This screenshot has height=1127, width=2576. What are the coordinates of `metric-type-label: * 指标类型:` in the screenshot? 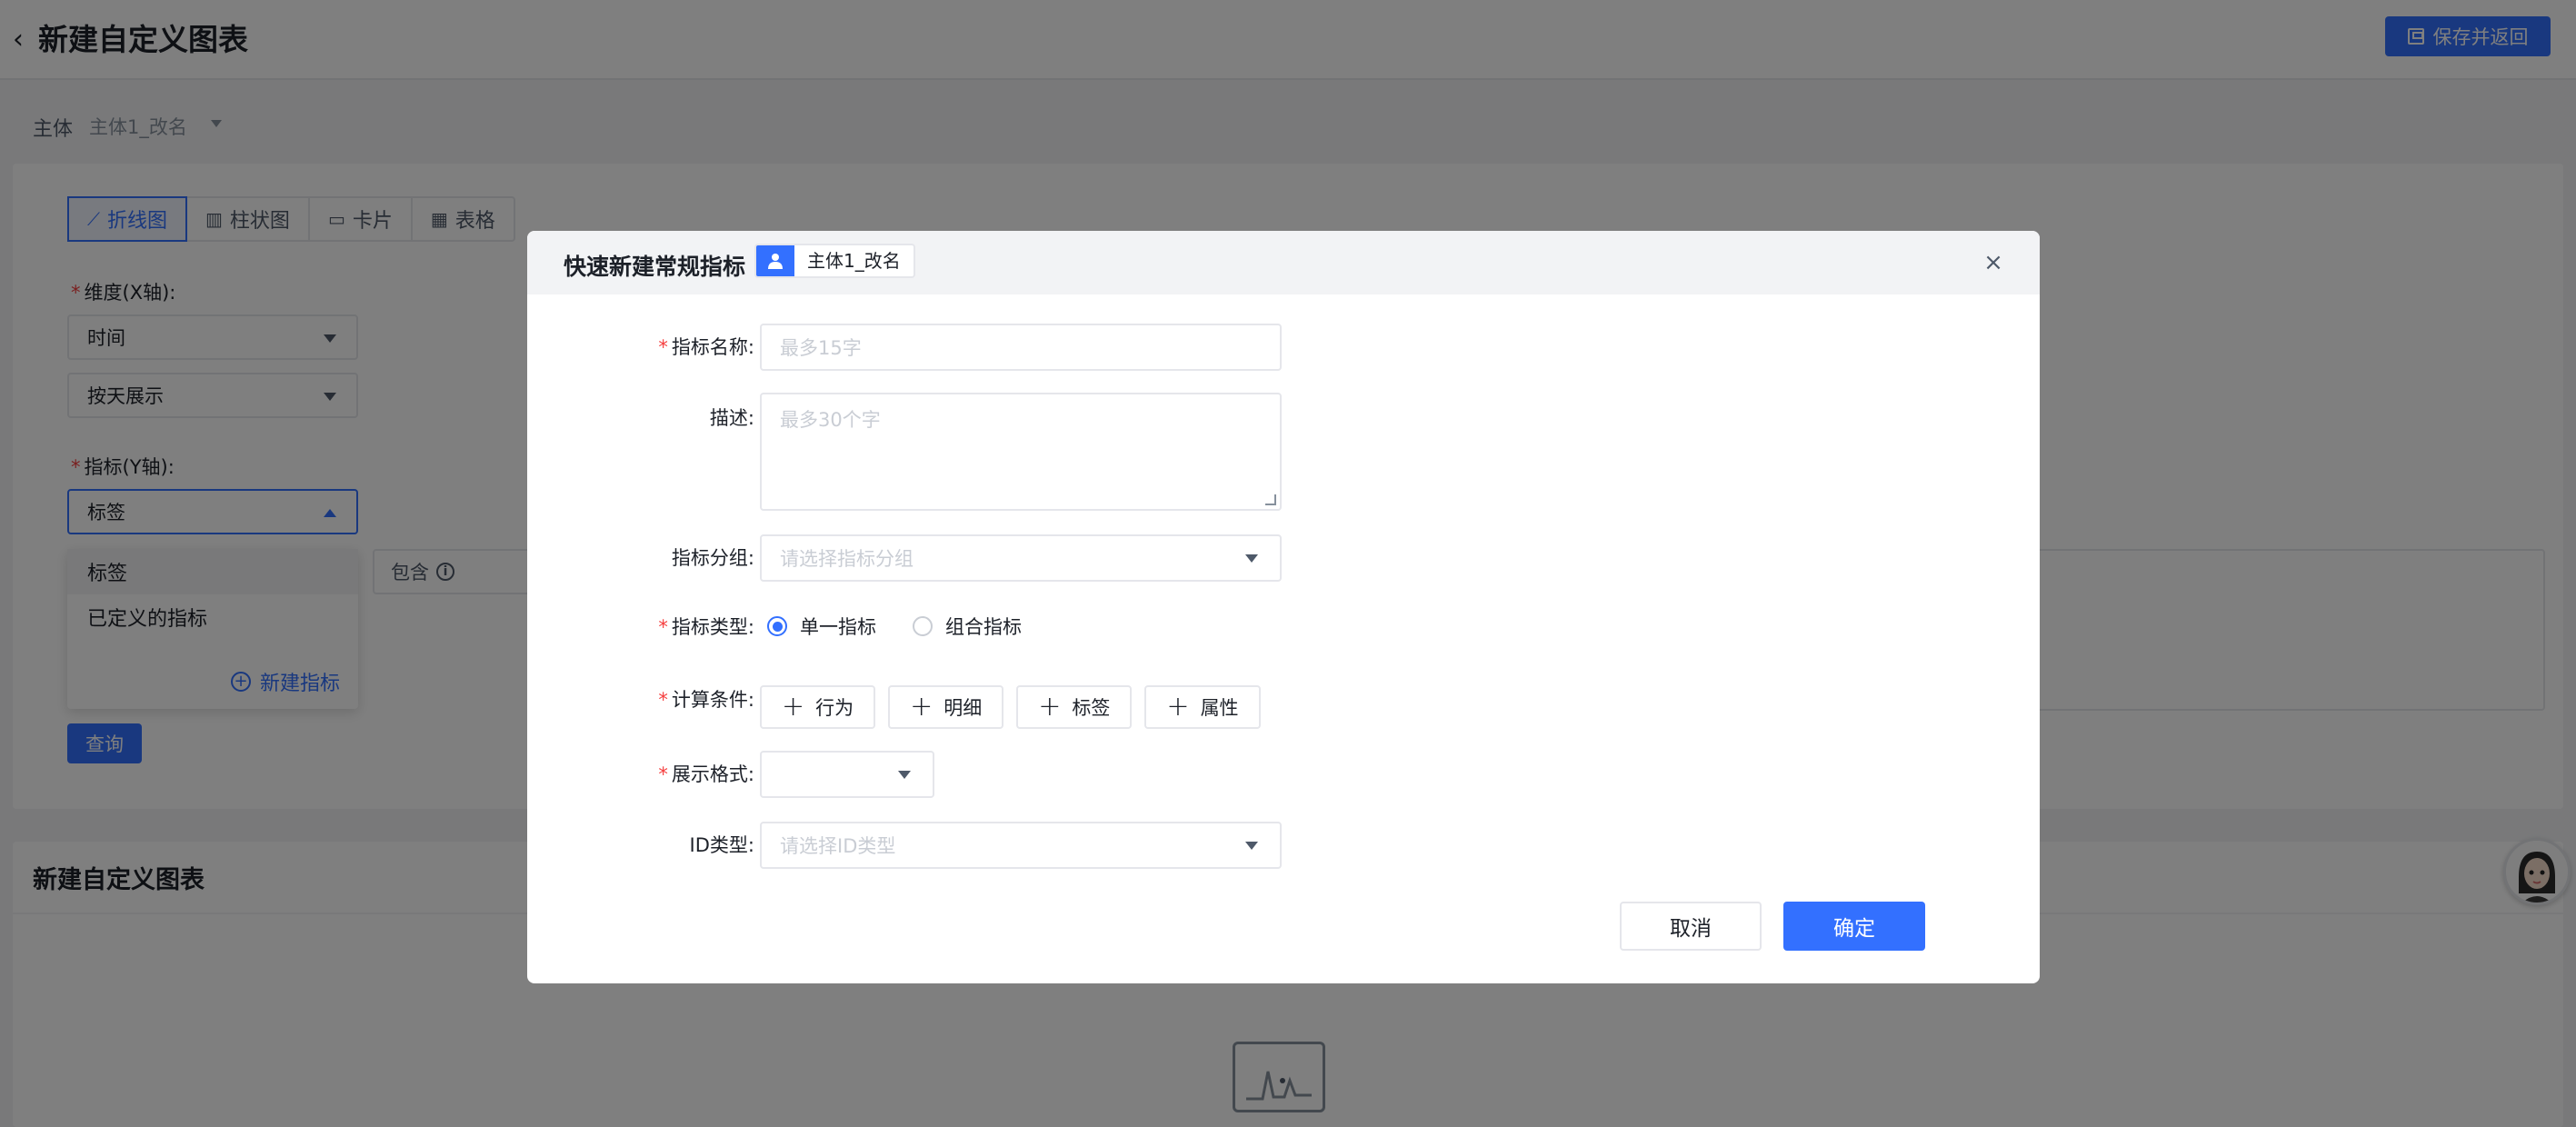 It's located at (706, 627).